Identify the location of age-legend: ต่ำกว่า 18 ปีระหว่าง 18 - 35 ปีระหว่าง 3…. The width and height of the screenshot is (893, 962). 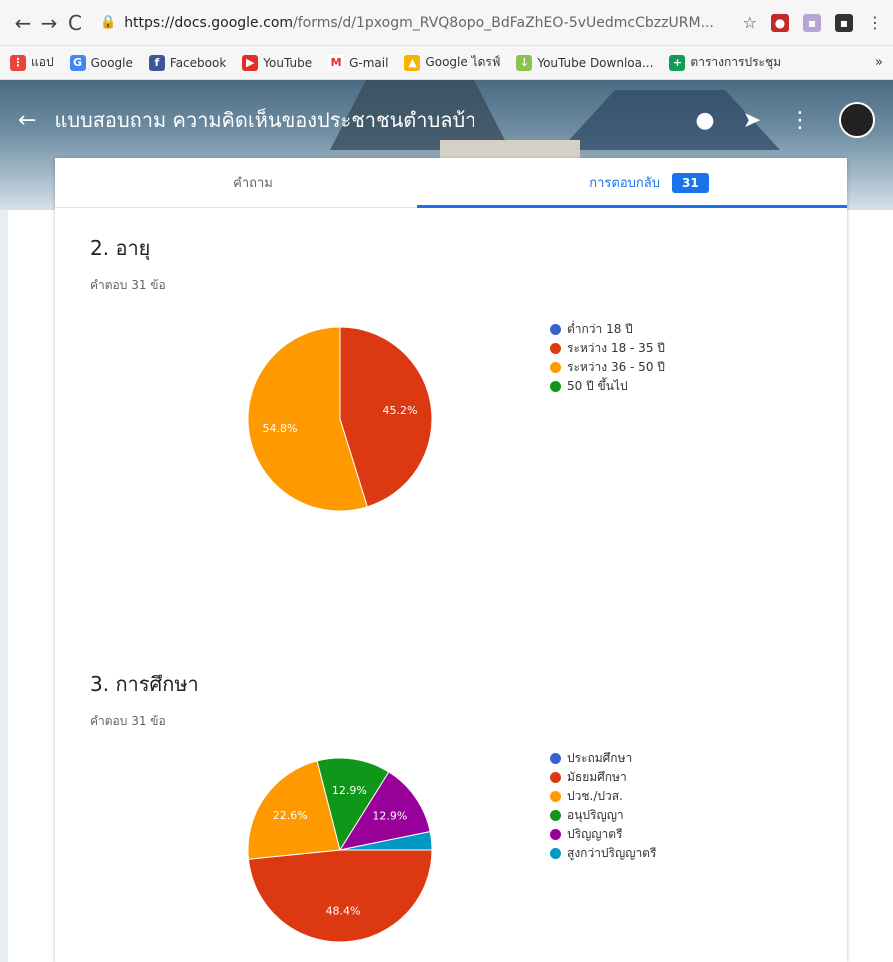
(607, 358).